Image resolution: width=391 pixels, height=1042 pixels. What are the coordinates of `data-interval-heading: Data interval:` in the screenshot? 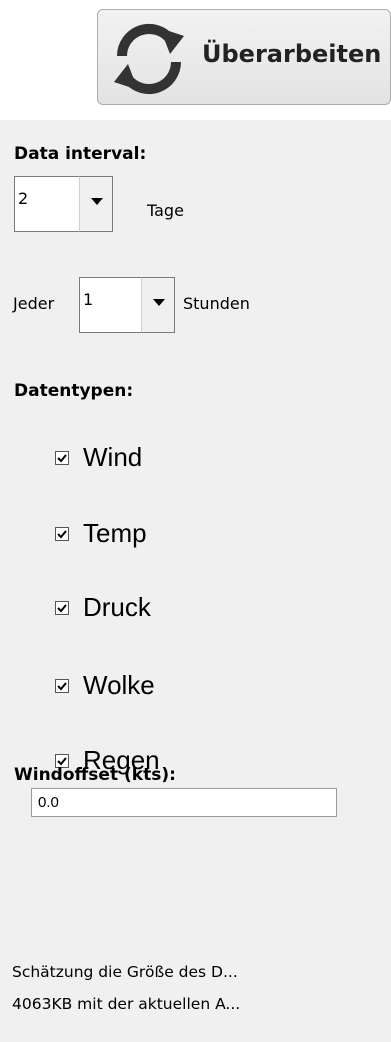 It's located at (80, 154).